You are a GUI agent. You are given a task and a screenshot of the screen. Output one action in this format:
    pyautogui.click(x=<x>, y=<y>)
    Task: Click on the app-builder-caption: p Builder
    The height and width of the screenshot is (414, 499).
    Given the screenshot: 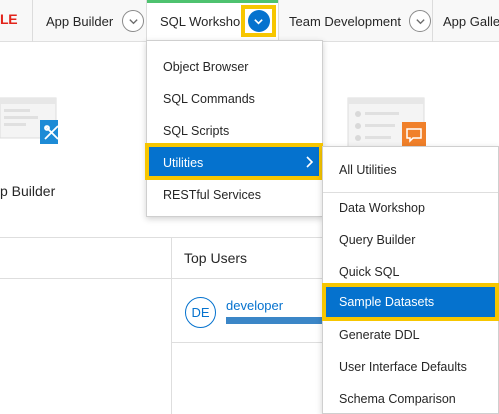 What is the action you would take?
    pyautogui.click(x=27, y=191)
    